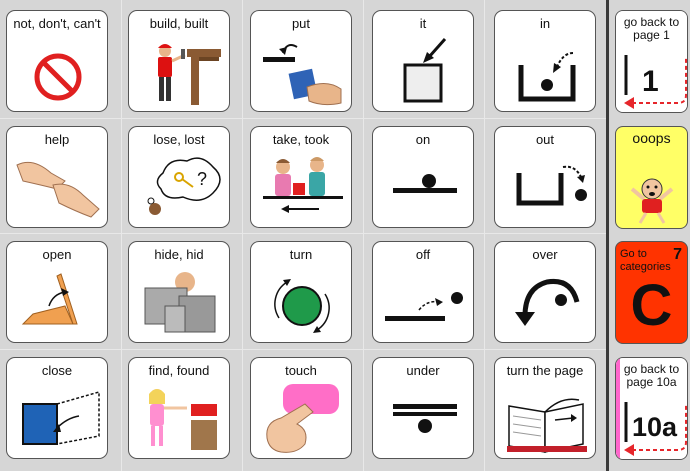 The height and width of the screenshot is (471, 690). I want to click on put-box-icon, so click(302, 75).